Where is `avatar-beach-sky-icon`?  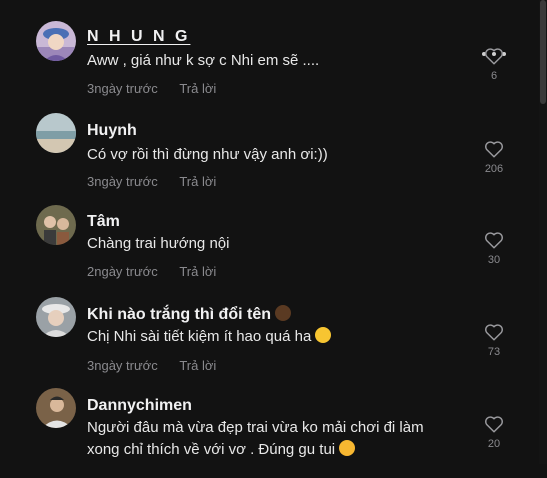
avatar-beach-sky-icon is located at coordinates (56, 133).